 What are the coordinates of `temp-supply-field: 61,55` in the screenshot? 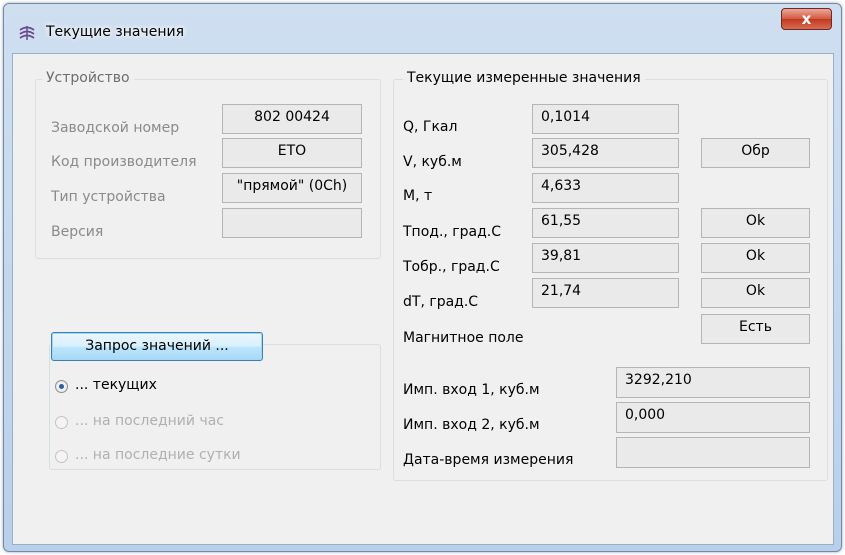 It's located at (605, 223).